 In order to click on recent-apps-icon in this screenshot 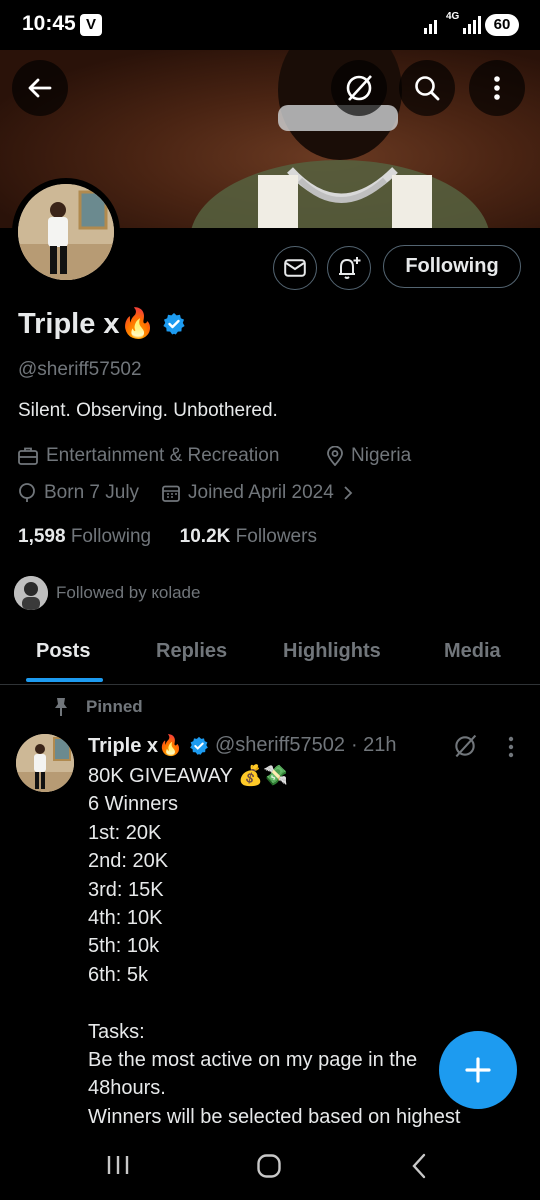, I will do `click(118, 1165)`.